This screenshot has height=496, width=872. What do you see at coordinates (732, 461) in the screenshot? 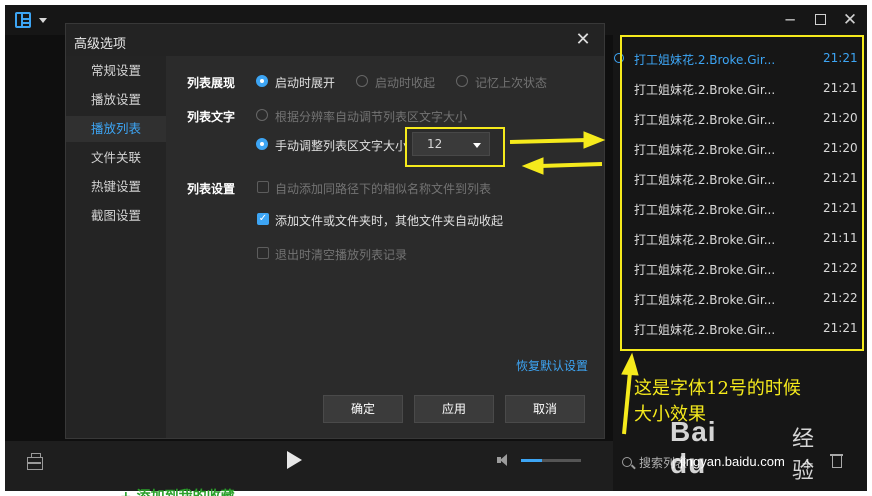
I see `watermark-url: jingyan.baidu.com` at bounding box center [732, 461].